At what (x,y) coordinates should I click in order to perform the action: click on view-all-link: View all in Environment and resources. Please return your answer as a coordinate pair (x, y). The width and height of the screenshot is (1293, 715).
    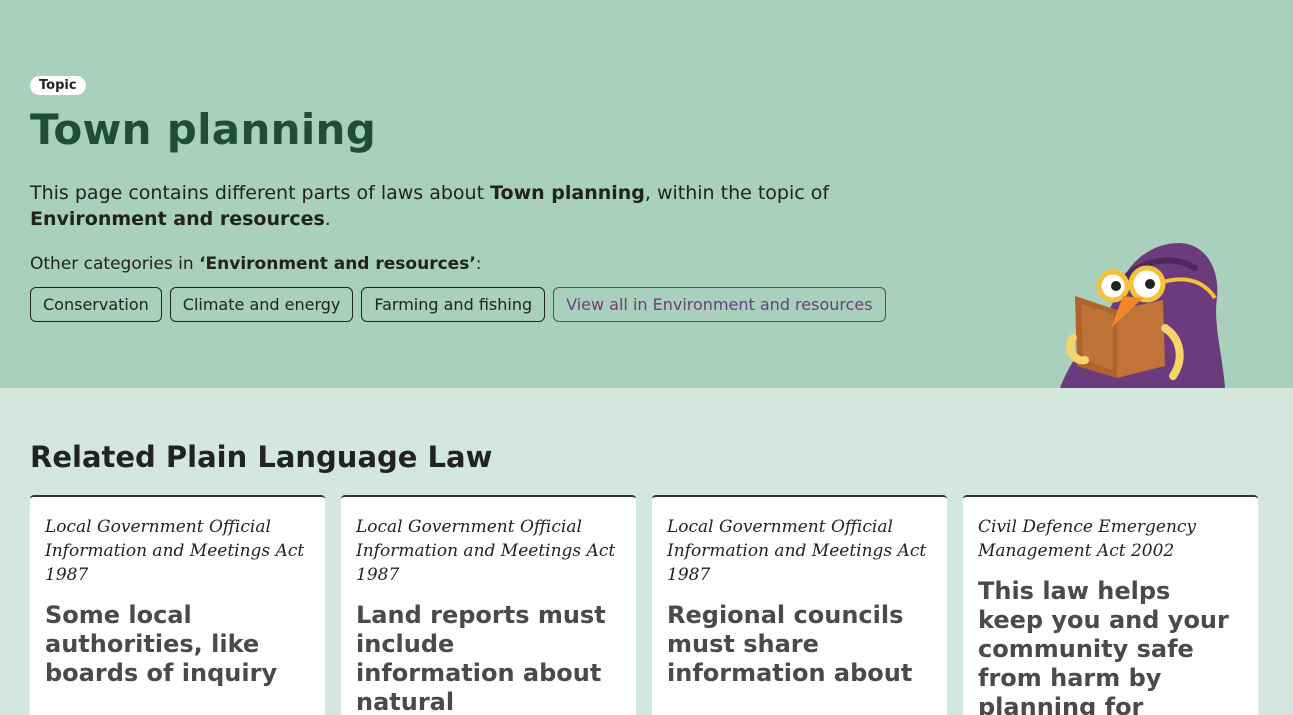
    Looking at the image, I should click on (719, 304).